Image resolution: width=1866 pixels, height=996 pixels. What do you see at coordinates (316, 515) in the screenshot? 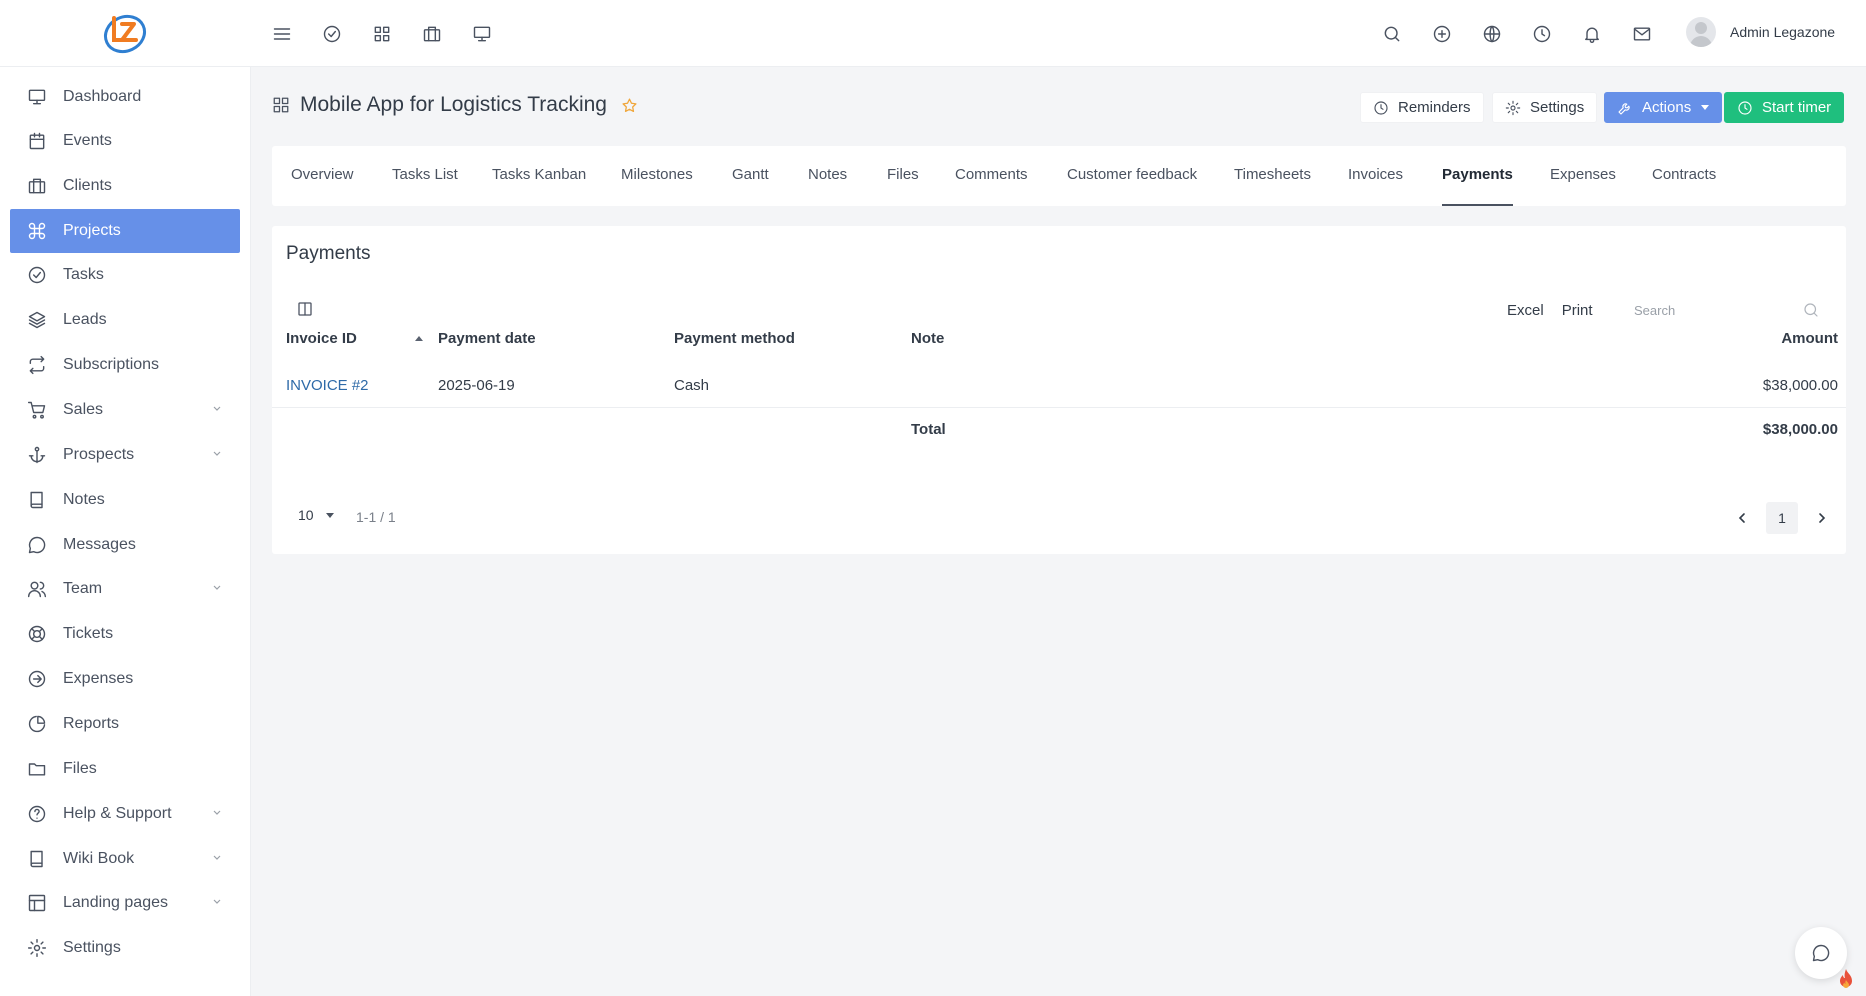
I see `page-size-select: 10` at bounding box center [316, 515].